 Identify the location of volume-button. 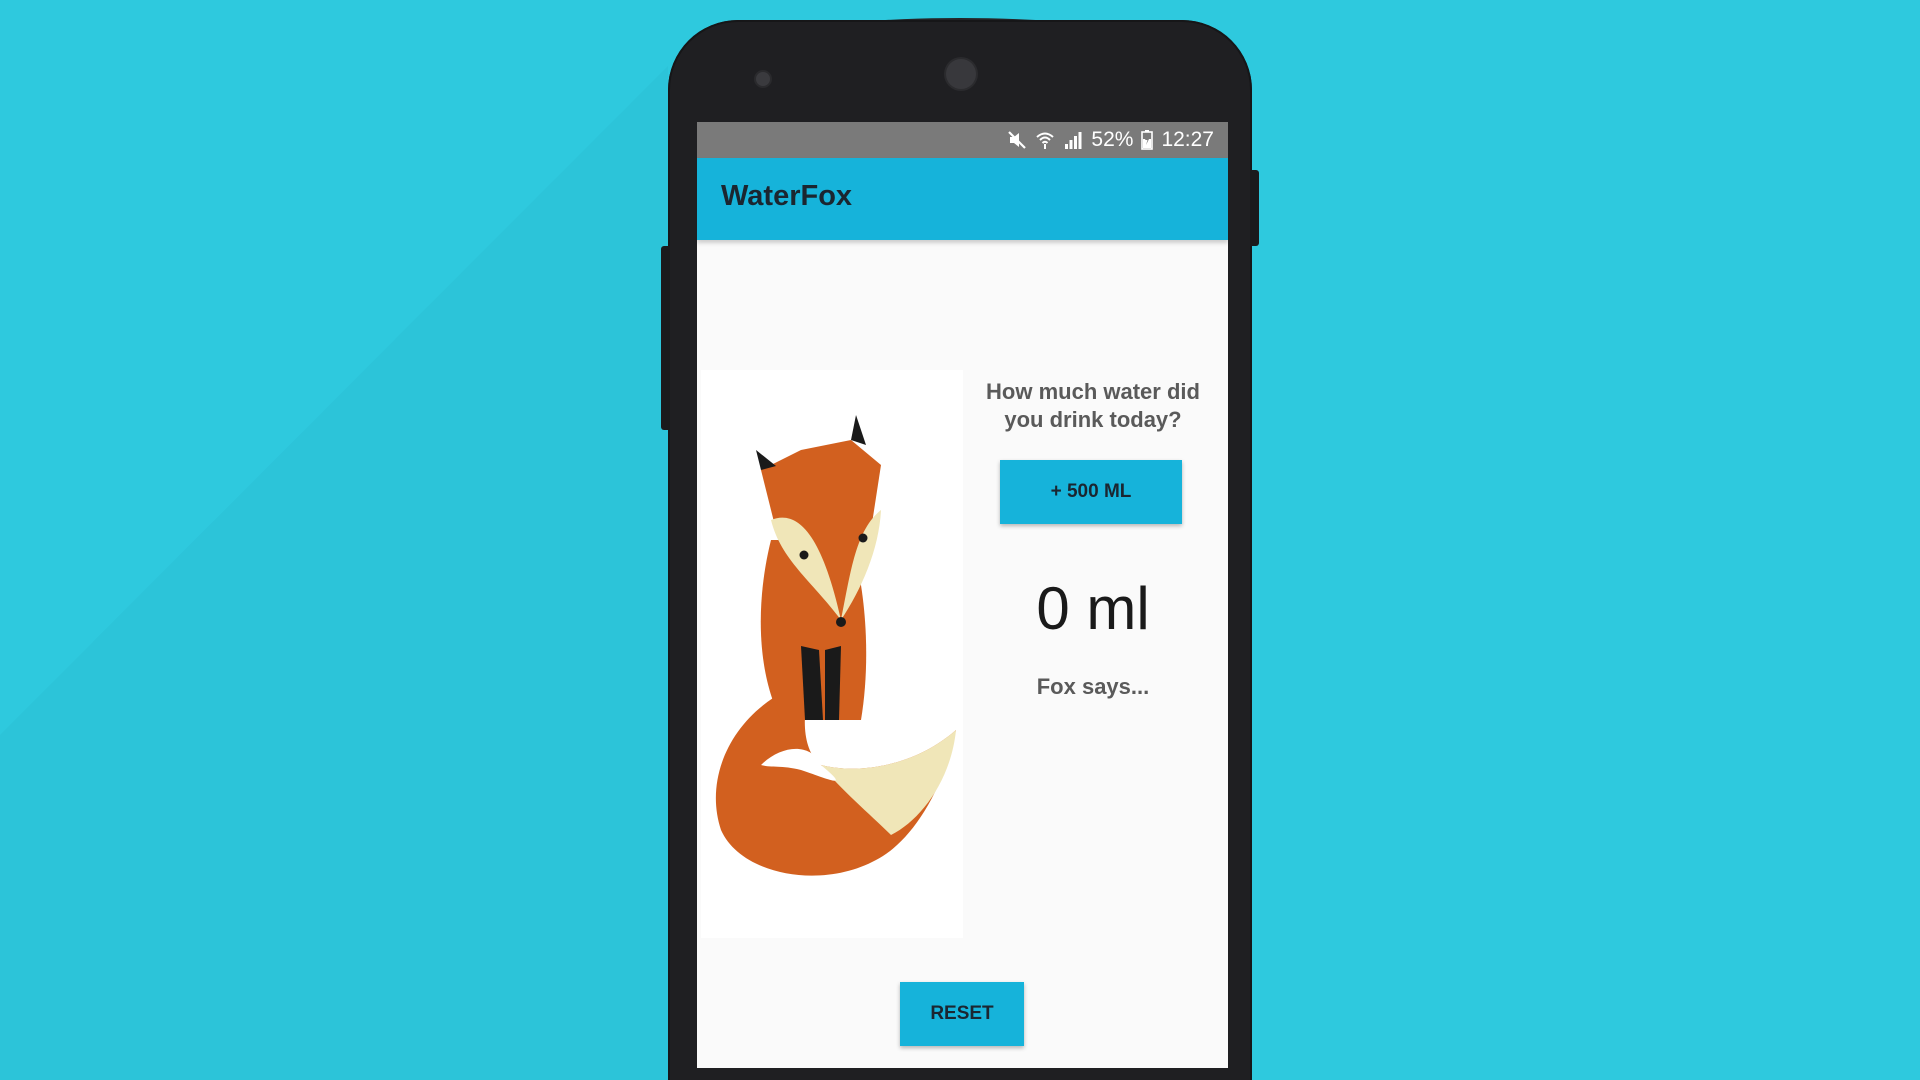
(665, 338).